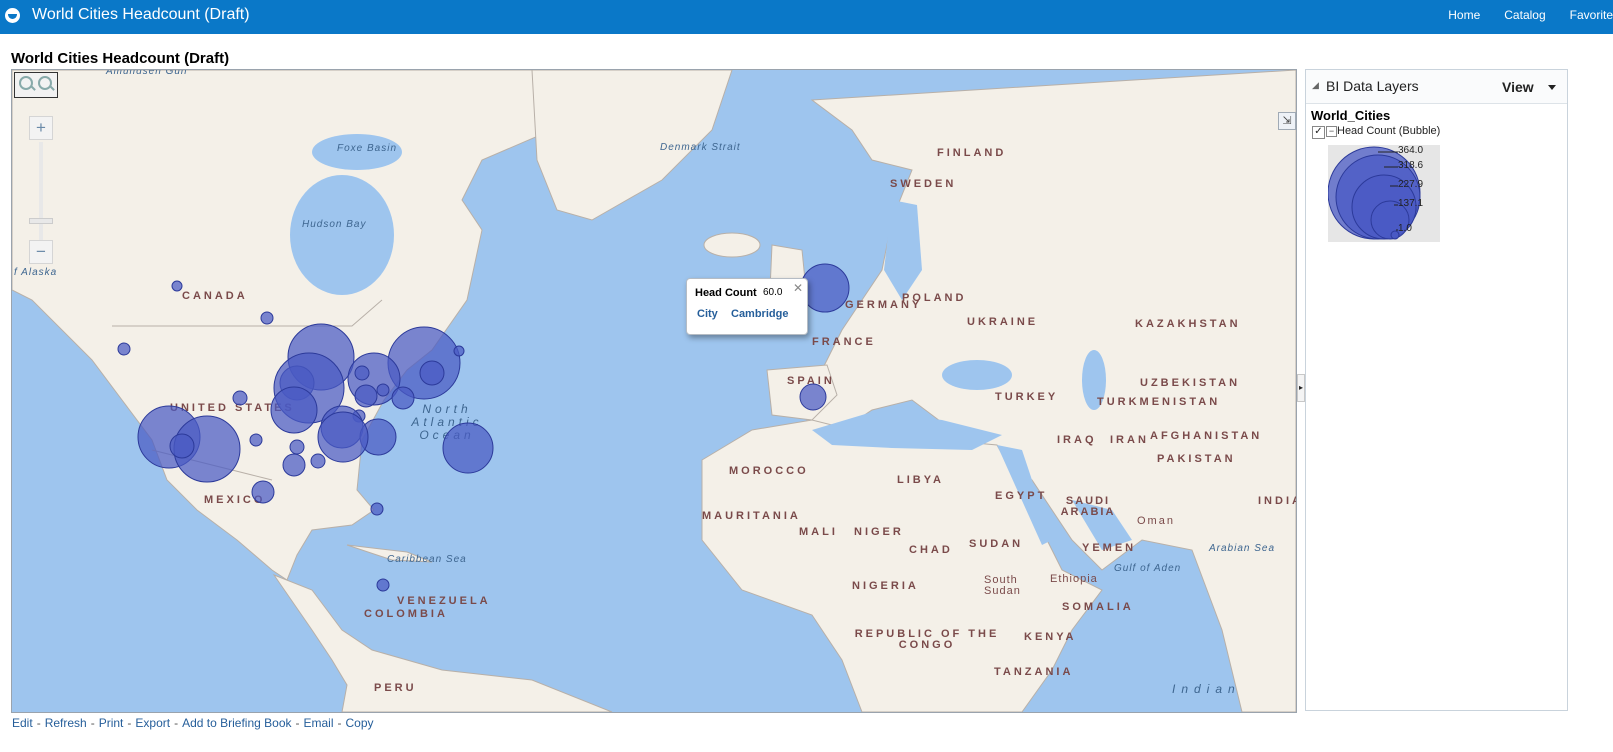 This screenshot has height=752, width=1613. Describe the element at coordinates (41, 221) in the screenshot. I see `zoom-thumb` at that location.